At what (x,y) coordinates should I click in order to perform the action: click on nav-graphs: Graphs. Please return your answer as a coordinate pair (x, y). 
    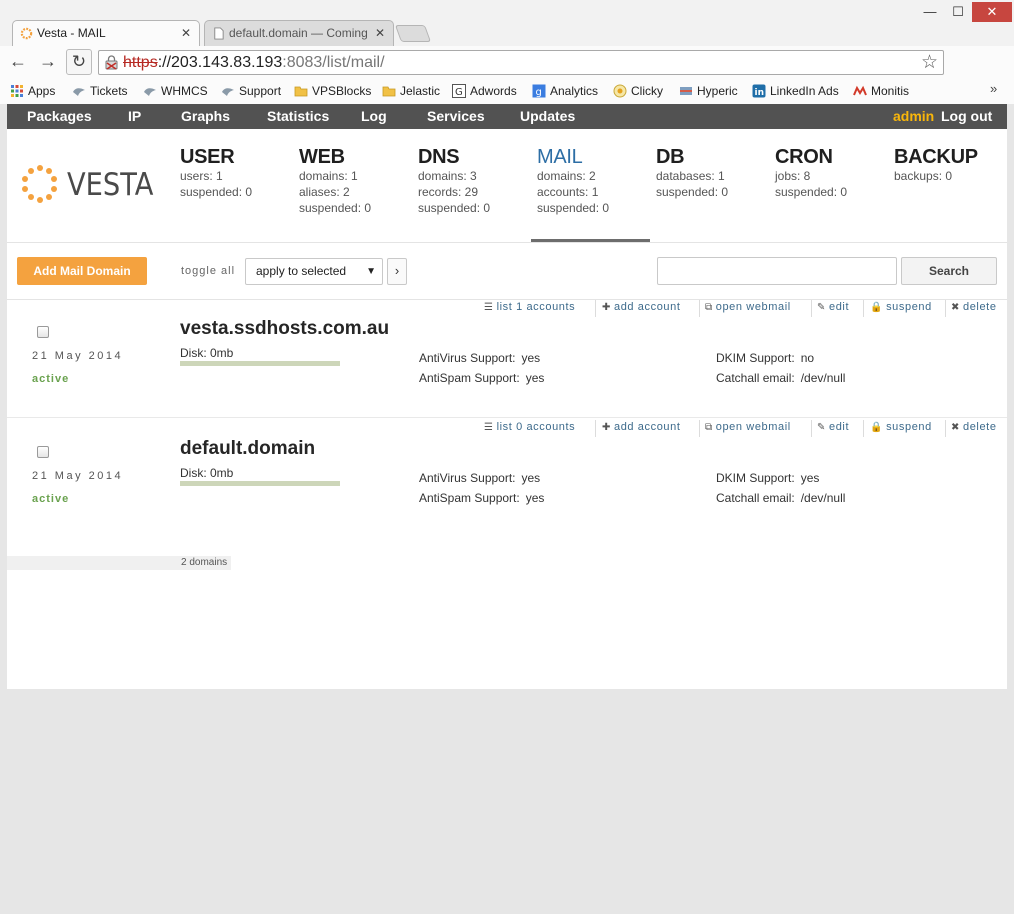
    Looking at the image, I should click on (205, 116).